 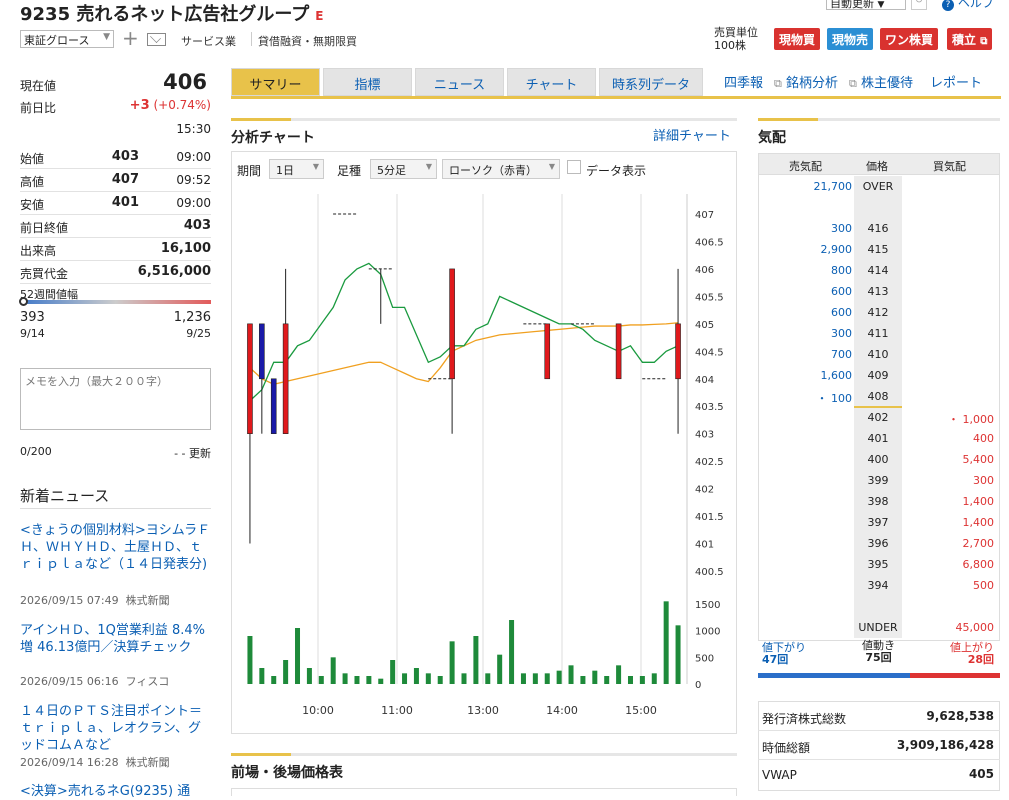 I want to click on board-row: 21,700 OVER, so click(x=879, y=186).